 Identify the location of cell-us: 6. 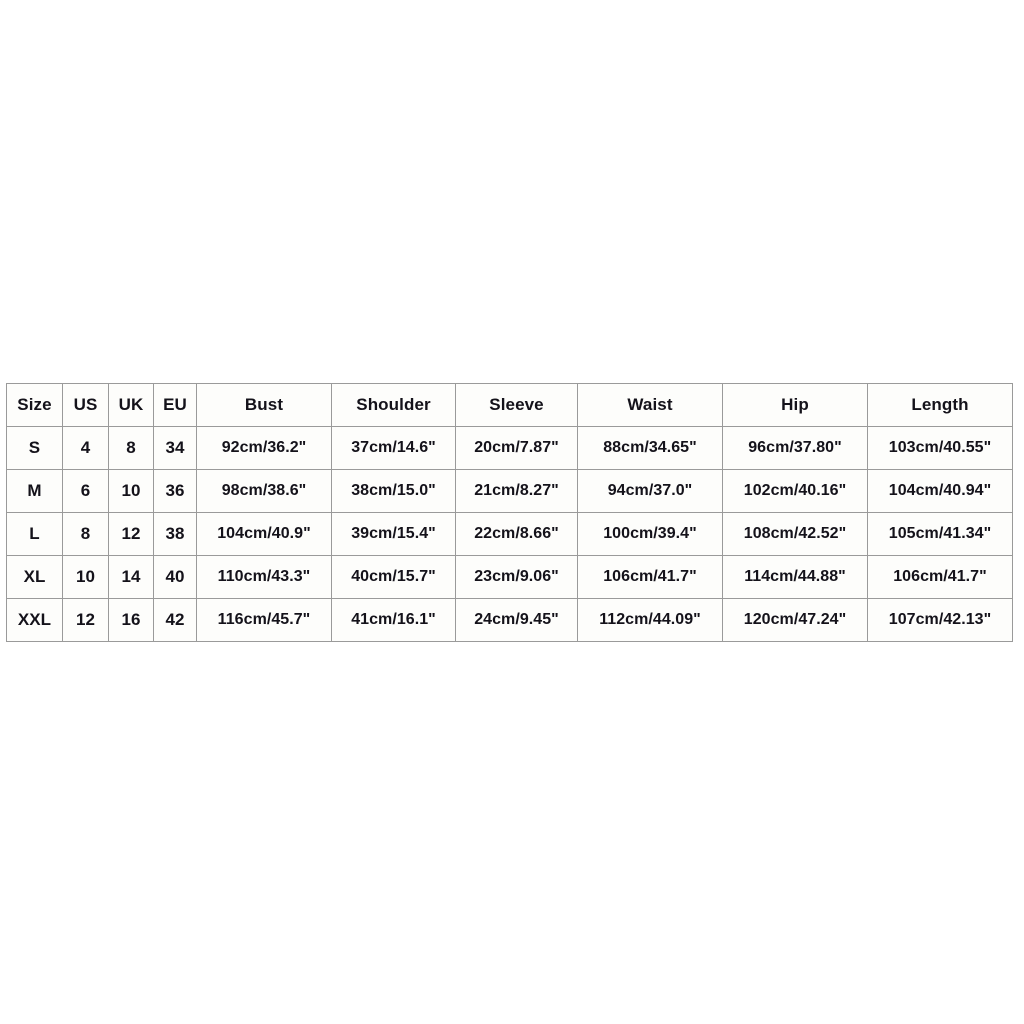
(85, 491).